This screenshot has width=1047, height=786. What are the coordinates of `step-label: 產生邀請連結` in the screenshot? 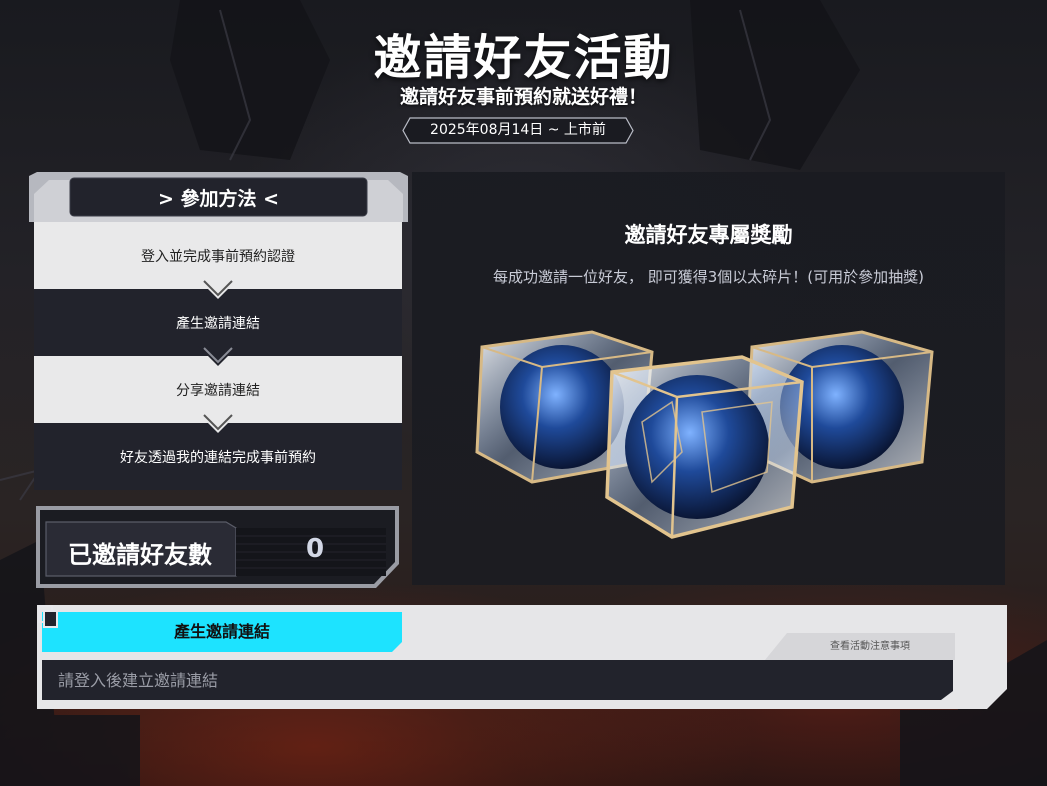 It's located at (218, 323).